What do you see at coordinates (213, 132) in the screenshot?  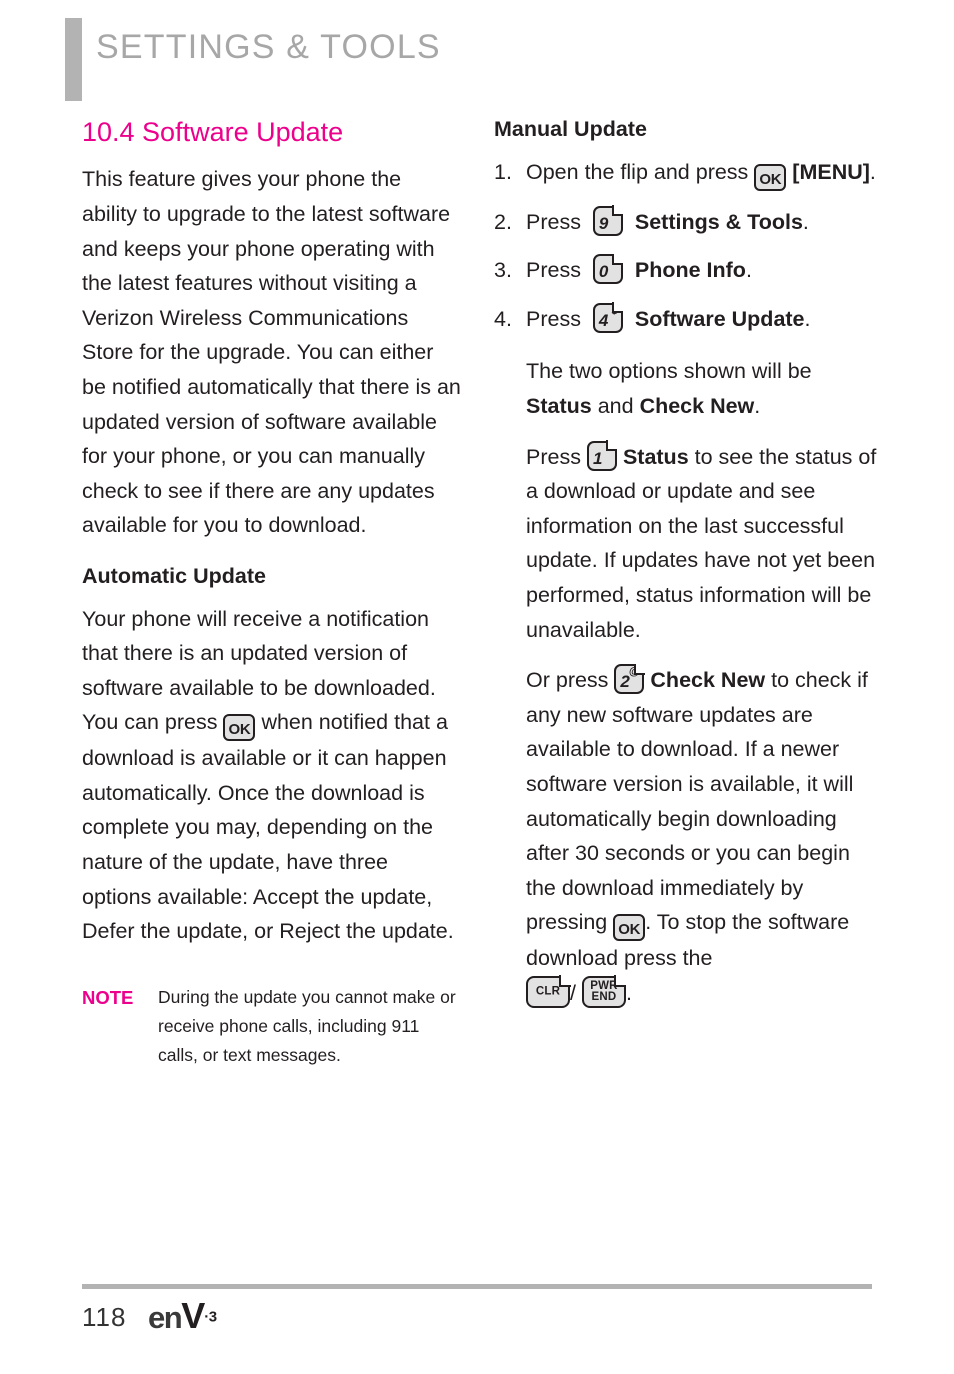 I see `section-title: 10.4 Software Update` at bounding box center [213, 132].